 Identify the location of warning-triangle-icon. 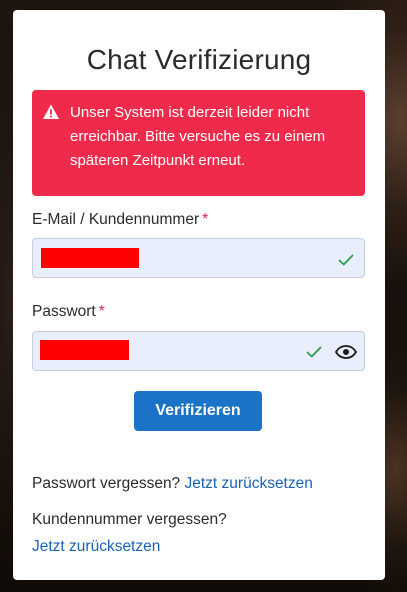
(51, 111).